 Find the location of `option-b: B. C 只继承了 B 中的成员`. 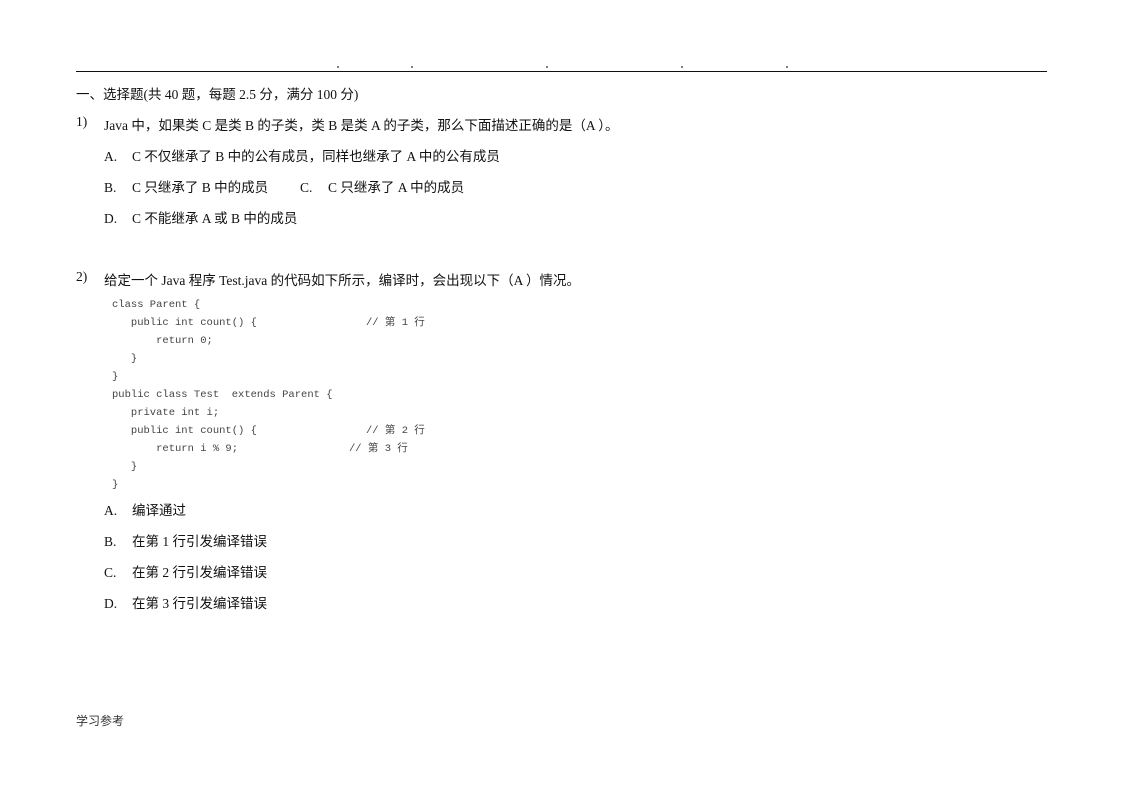

option-b: B. C 只继承了 B 中的成员 is located at coordinates (186, 186).